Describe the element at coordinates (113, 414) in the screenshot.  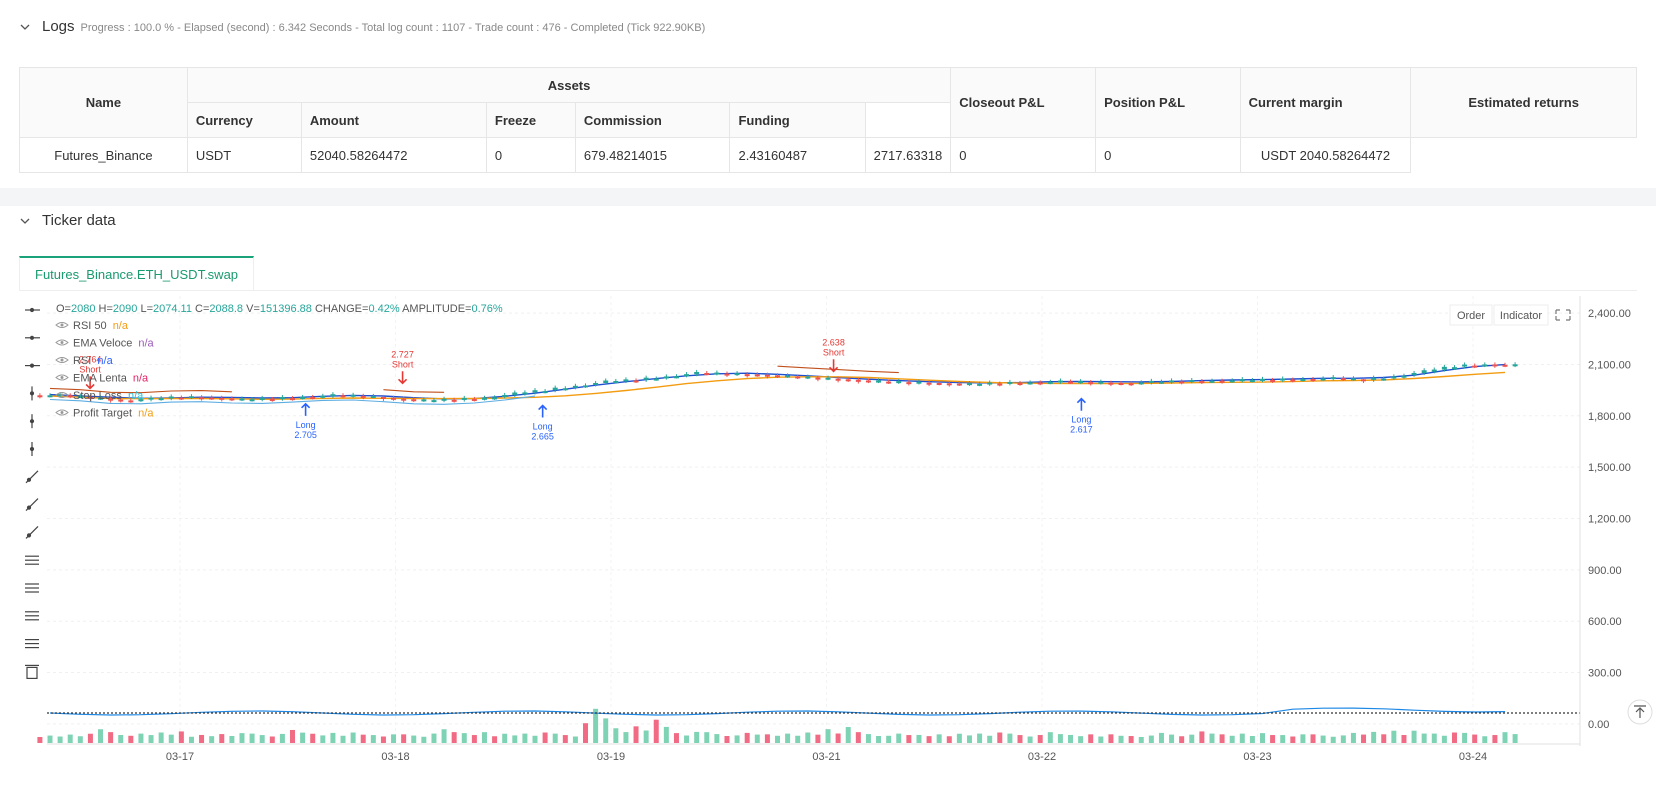
I see `legend-label: Profit Target n/a` at that location.